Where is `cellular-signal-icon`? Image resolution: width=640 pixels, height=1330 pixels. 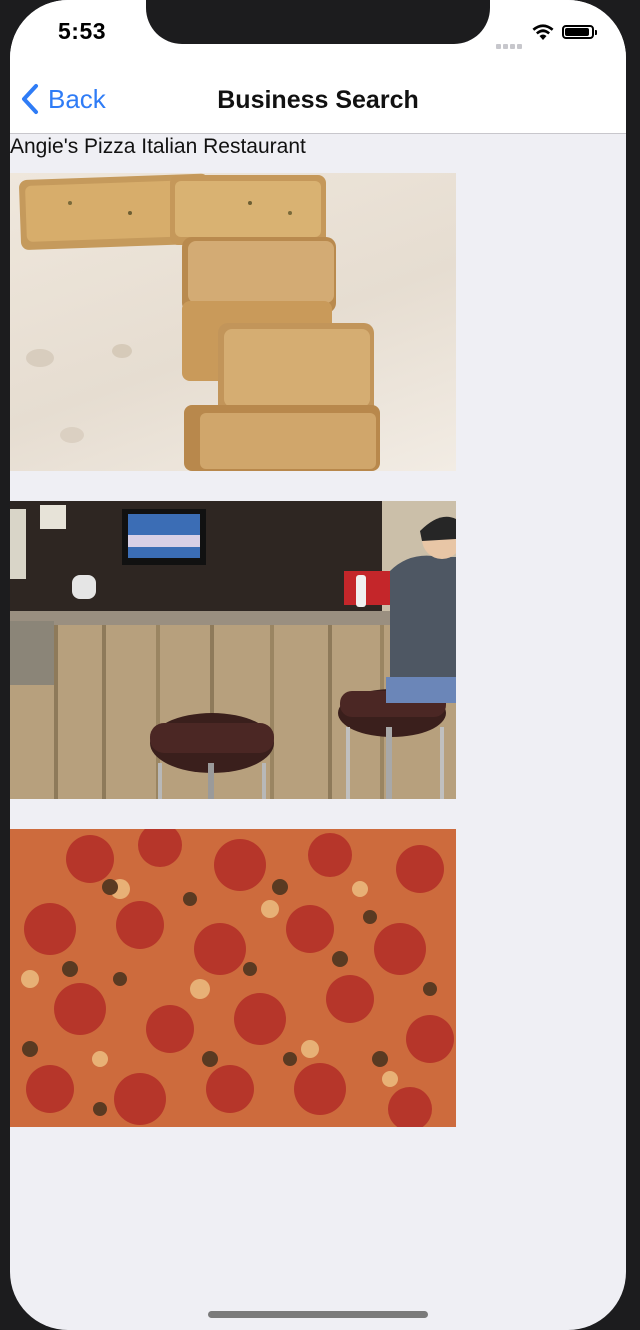 cellular-signal-icon is located at coordinates (510, 45).